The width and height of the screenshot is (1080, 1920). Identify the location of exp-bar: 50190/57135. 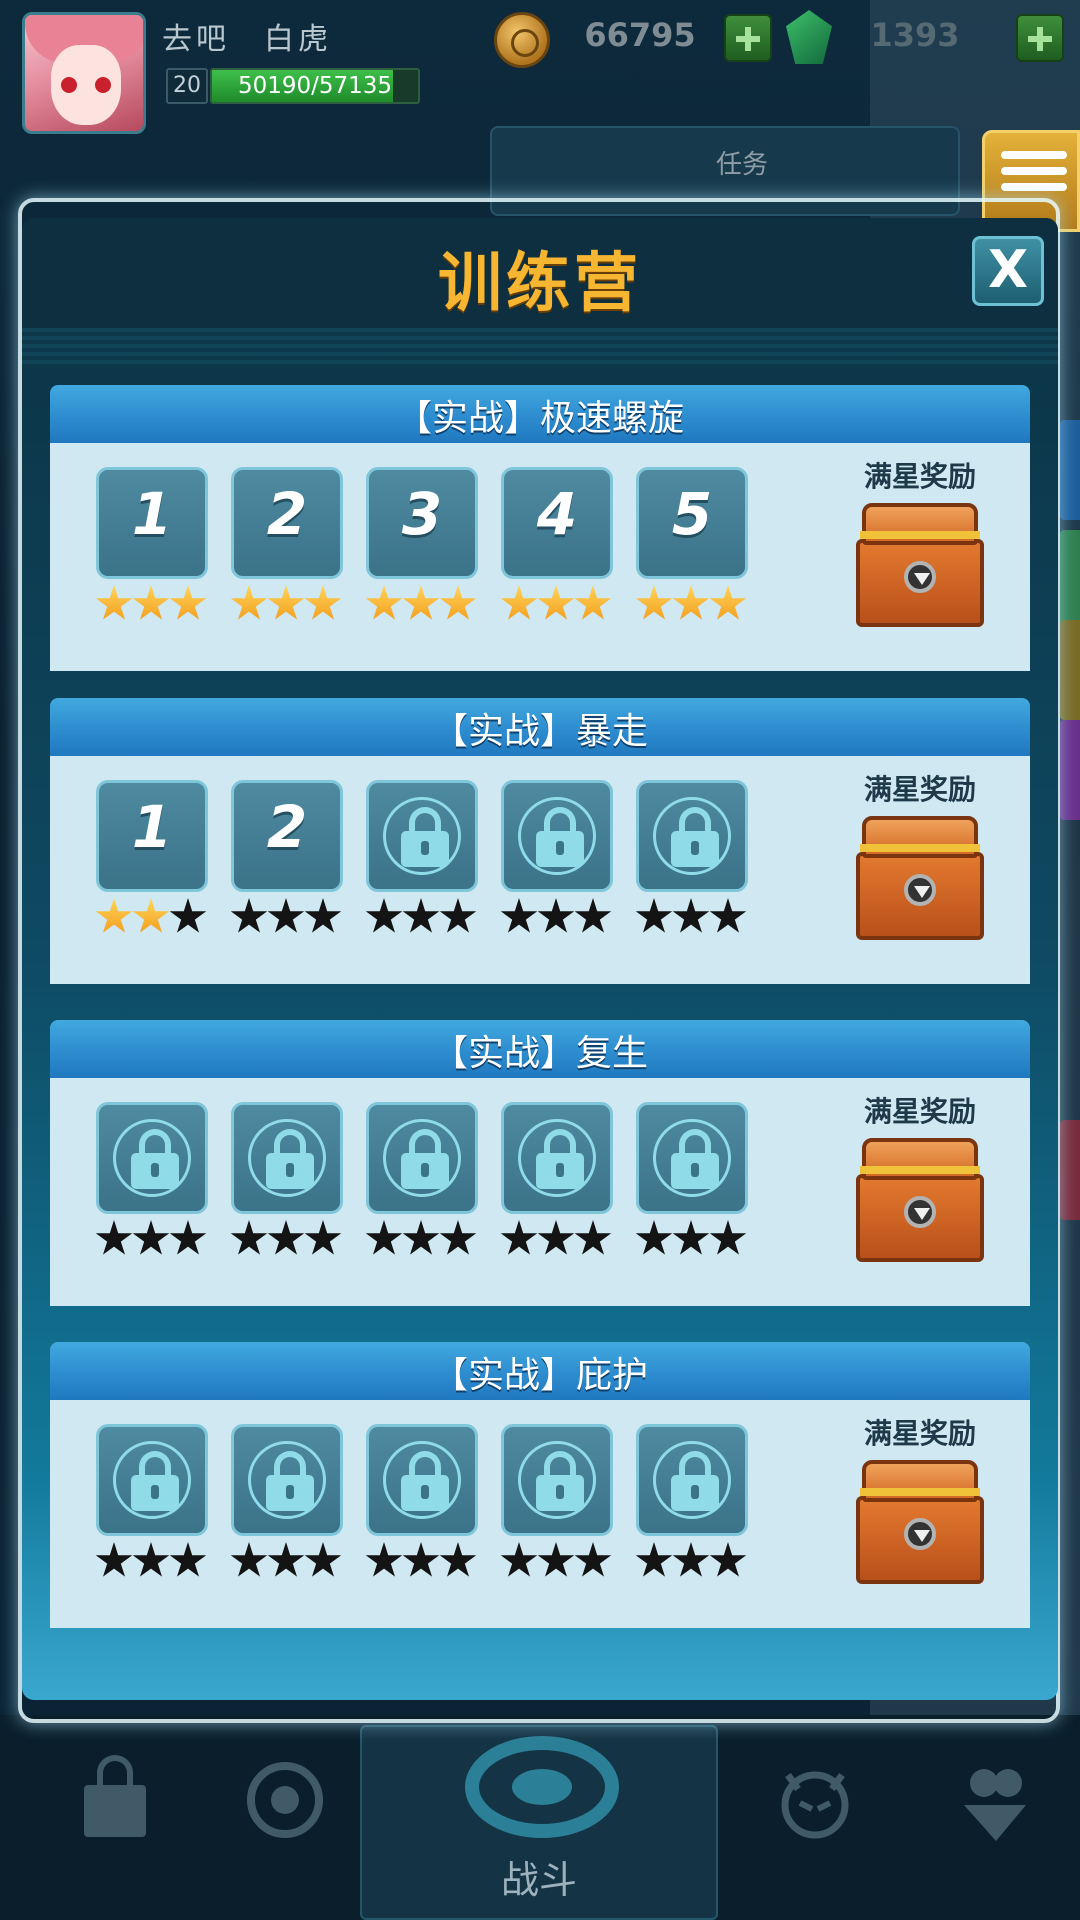
(315, 86).